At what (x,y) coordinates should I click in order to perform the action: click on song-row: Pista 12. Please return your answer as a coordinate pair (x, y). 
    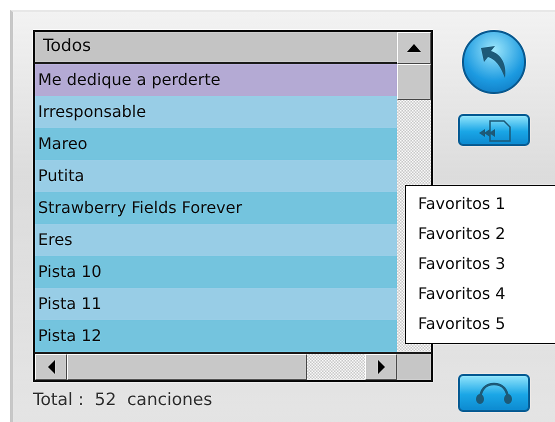
    Looking at the image, I should click on (216, 336).